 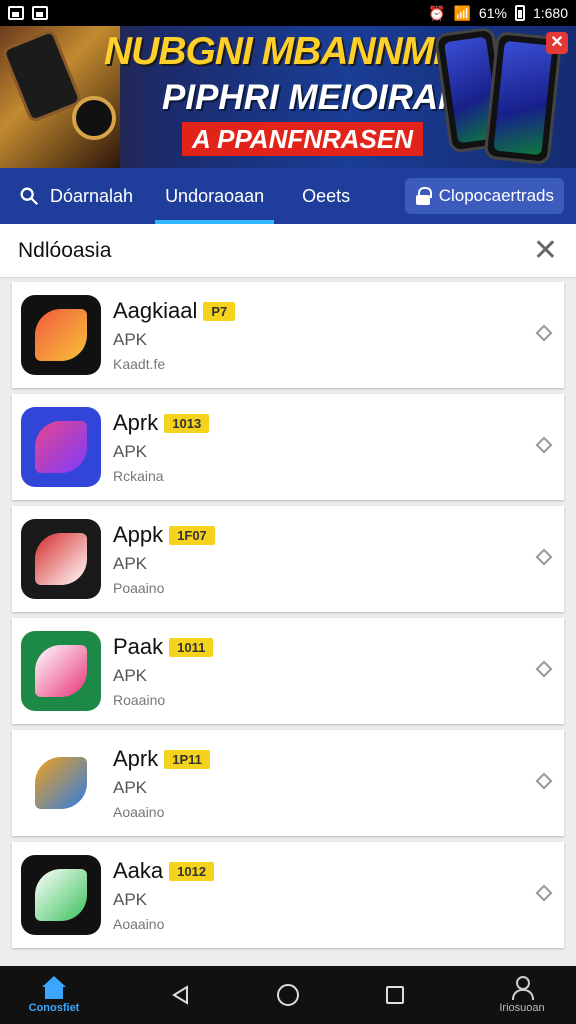 I want to click on app-meta: Aaka 1012 APK Aoaaino, so click(x=164, y=895).